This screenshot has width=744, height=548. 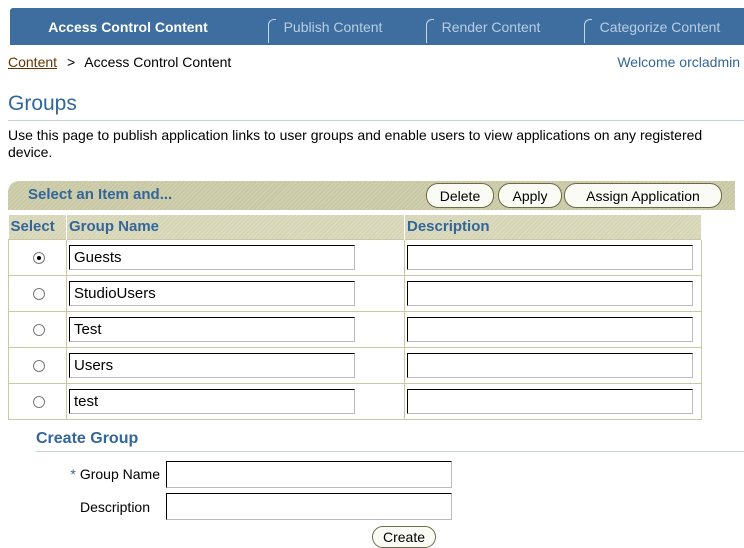 What do you see at coordinates (460, 195) in the screenshot?
I see `delete-button: Delete` at bounding box center [460, 195].